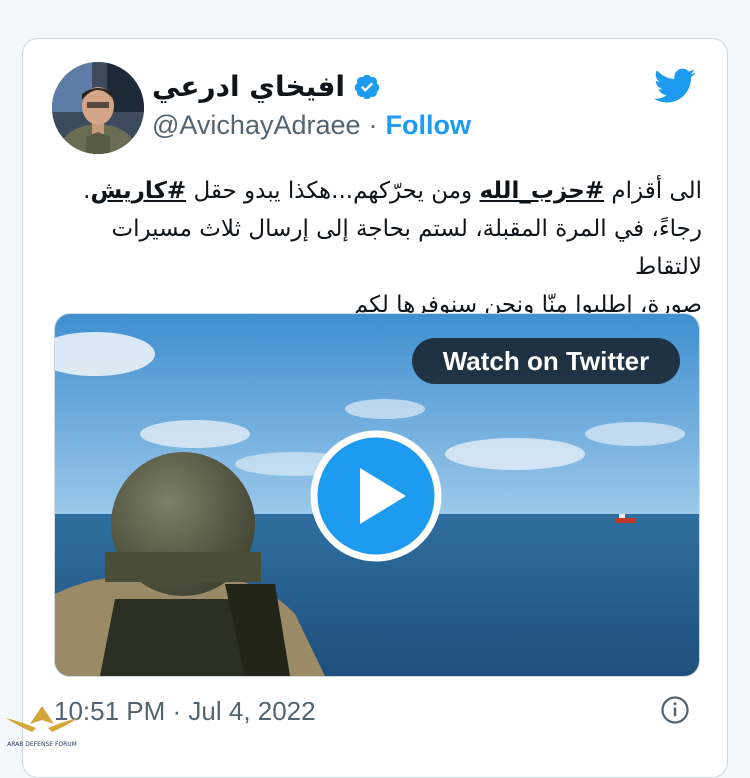  I want to click on author-handle: @AvichayAdraee, so click(256, 125).